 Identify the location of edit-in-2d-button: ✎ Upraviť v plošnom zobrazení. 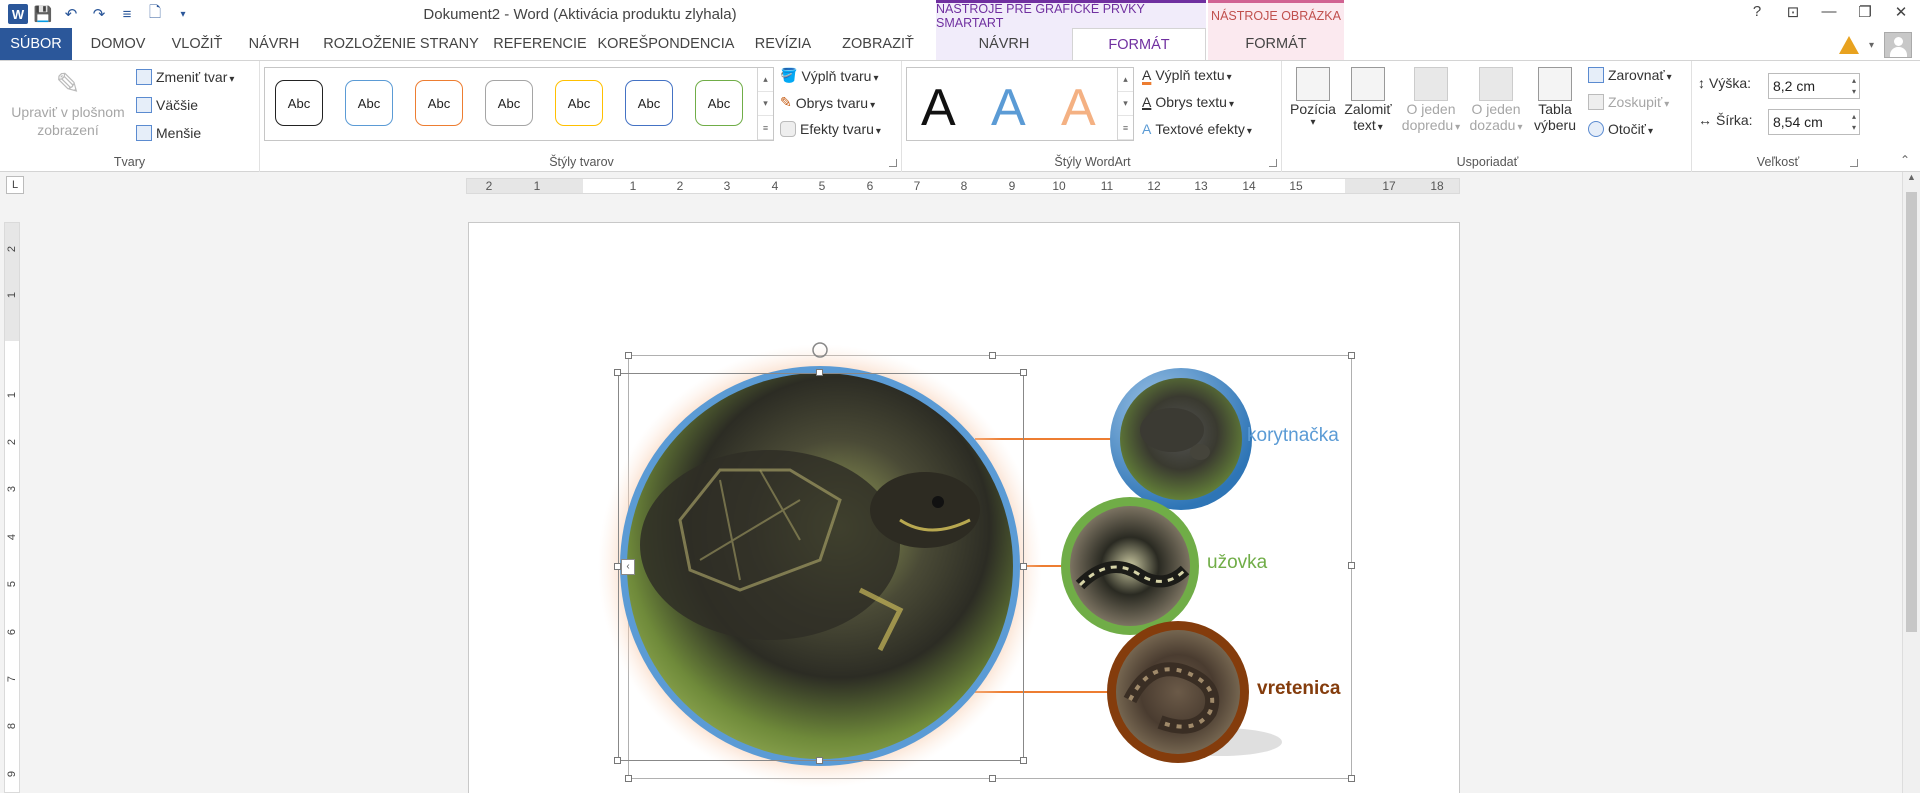
(68, 102).